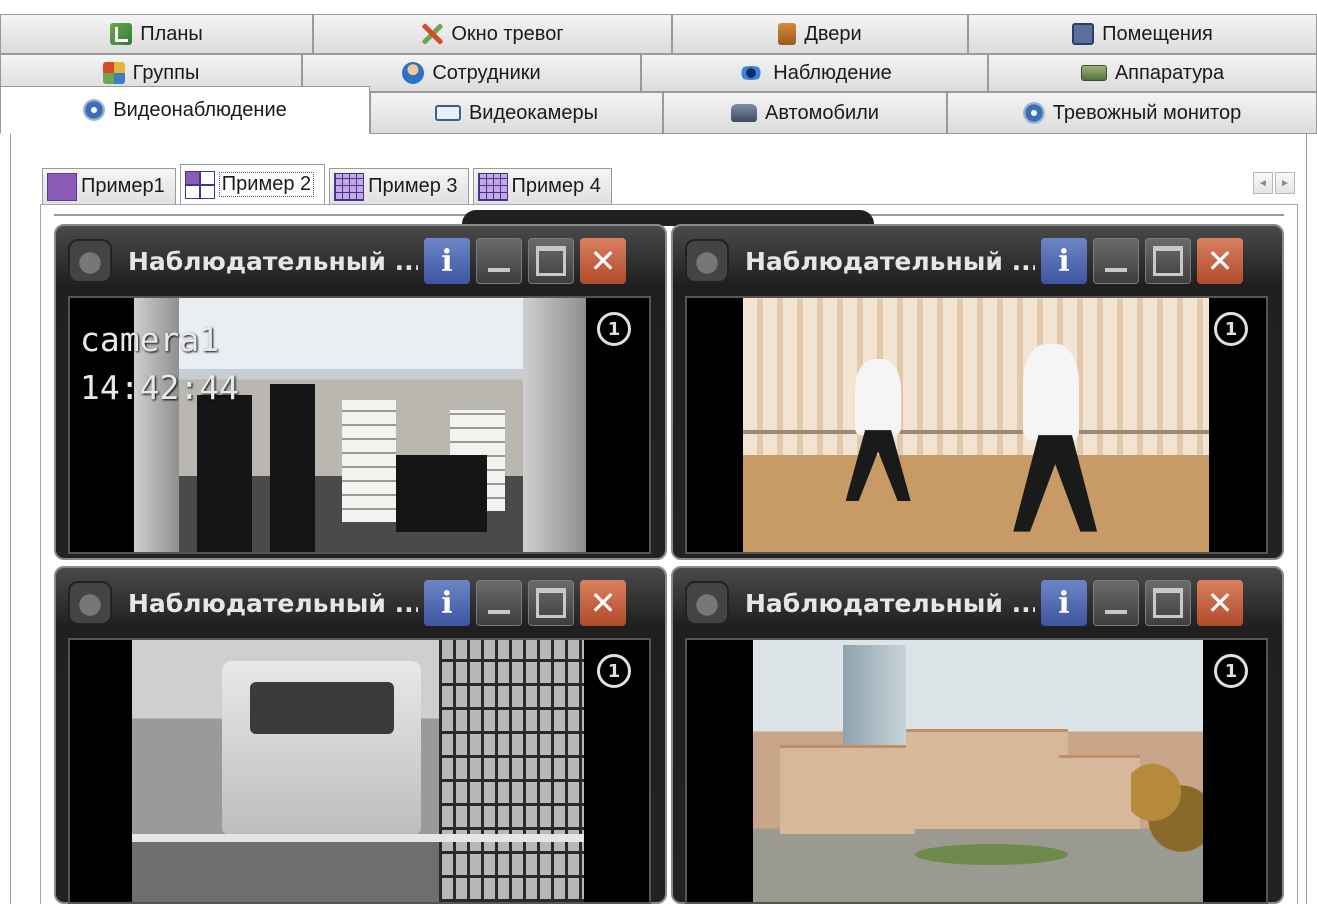 The height and width of the screenshot is (904, 1317). Describe the element at coordinates (832, 72) in the screenshot. I see `tab-label: Наблюдение` at that location.